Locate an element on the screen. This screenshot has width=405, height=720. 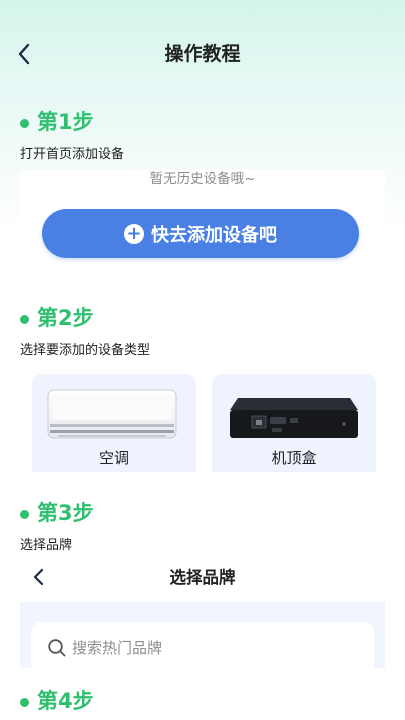
step-1-preview: 暂无历史设备哦~ + 快去添加设备吧 is located at coordinates (202, 219).